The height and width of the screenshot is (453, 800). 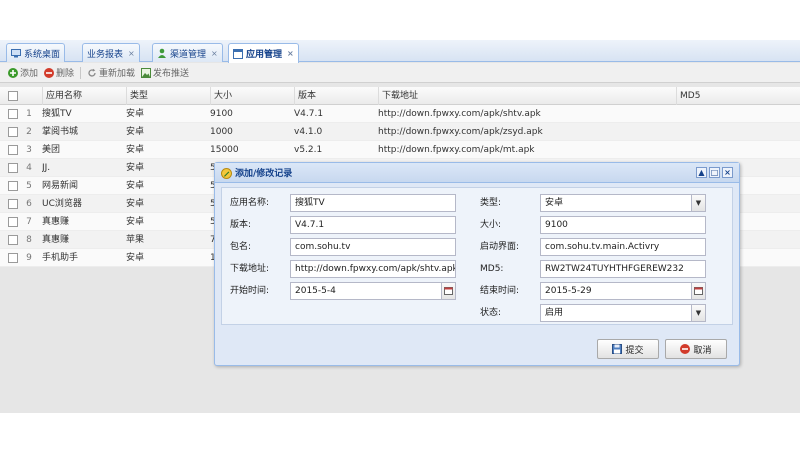 What do you see at coordinates (51, 150) in the screenshot?
I see `cell-name: 美团` at bounding box center [51, 150].